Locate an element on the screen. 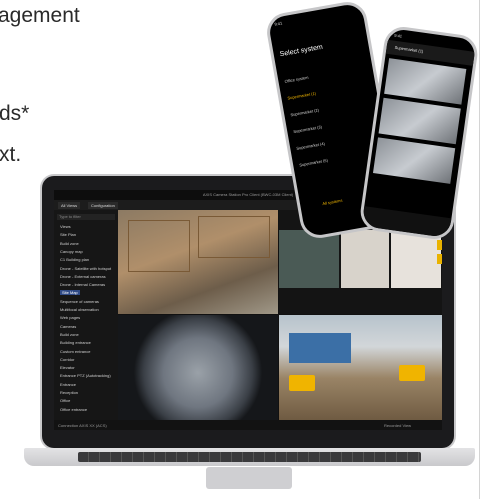 This screenshot has width=491, height=499. tree-item: Site Plan is located at coordinates (68, 234).